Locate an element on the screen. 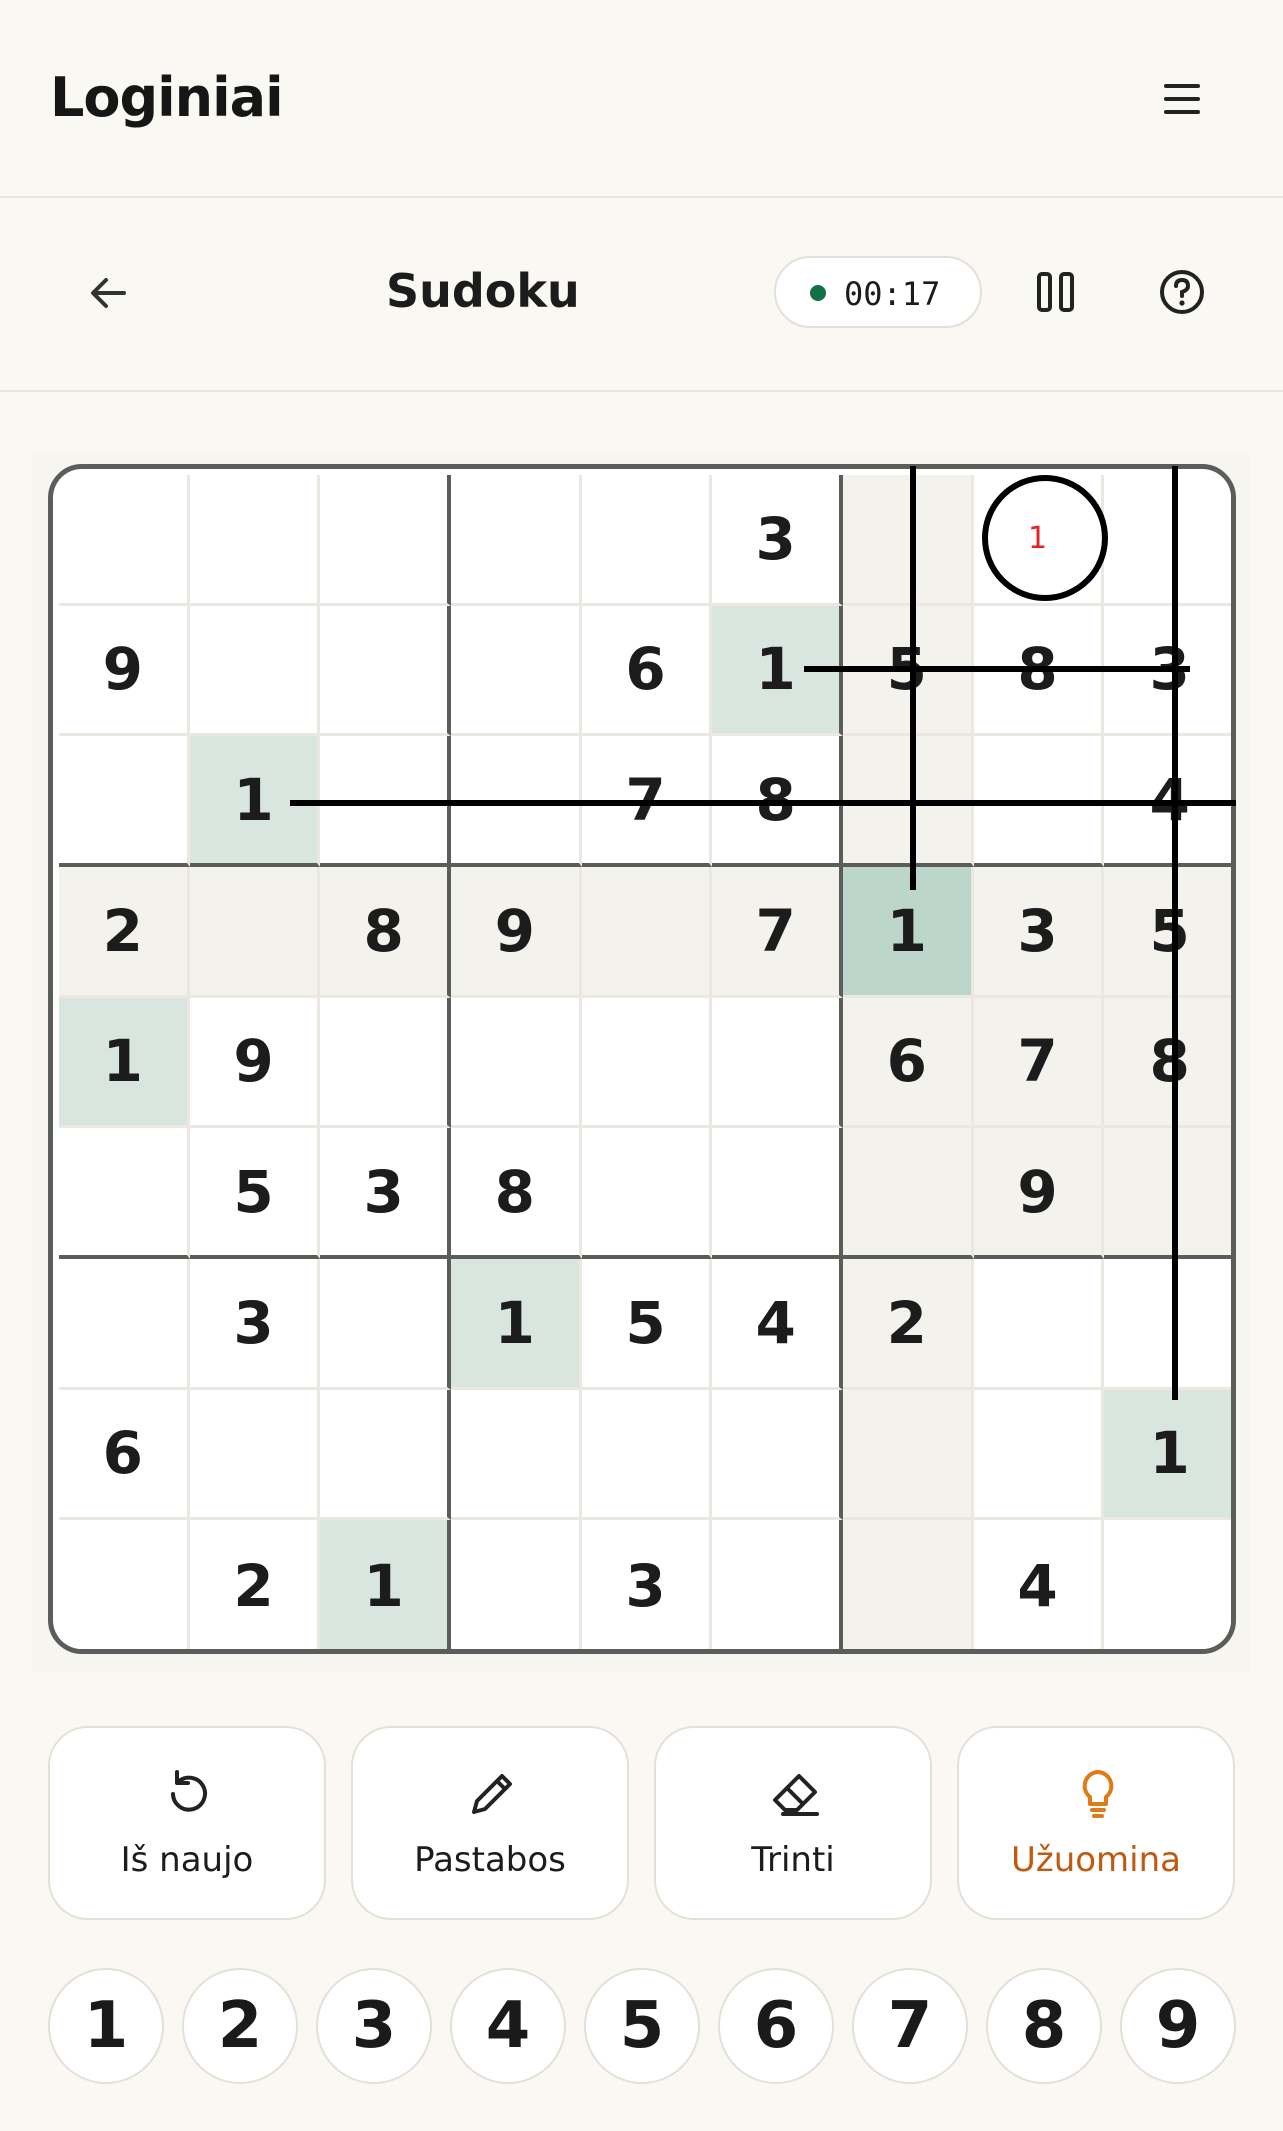  hamburger-menu-icon is located at coordinates (1182, 99).